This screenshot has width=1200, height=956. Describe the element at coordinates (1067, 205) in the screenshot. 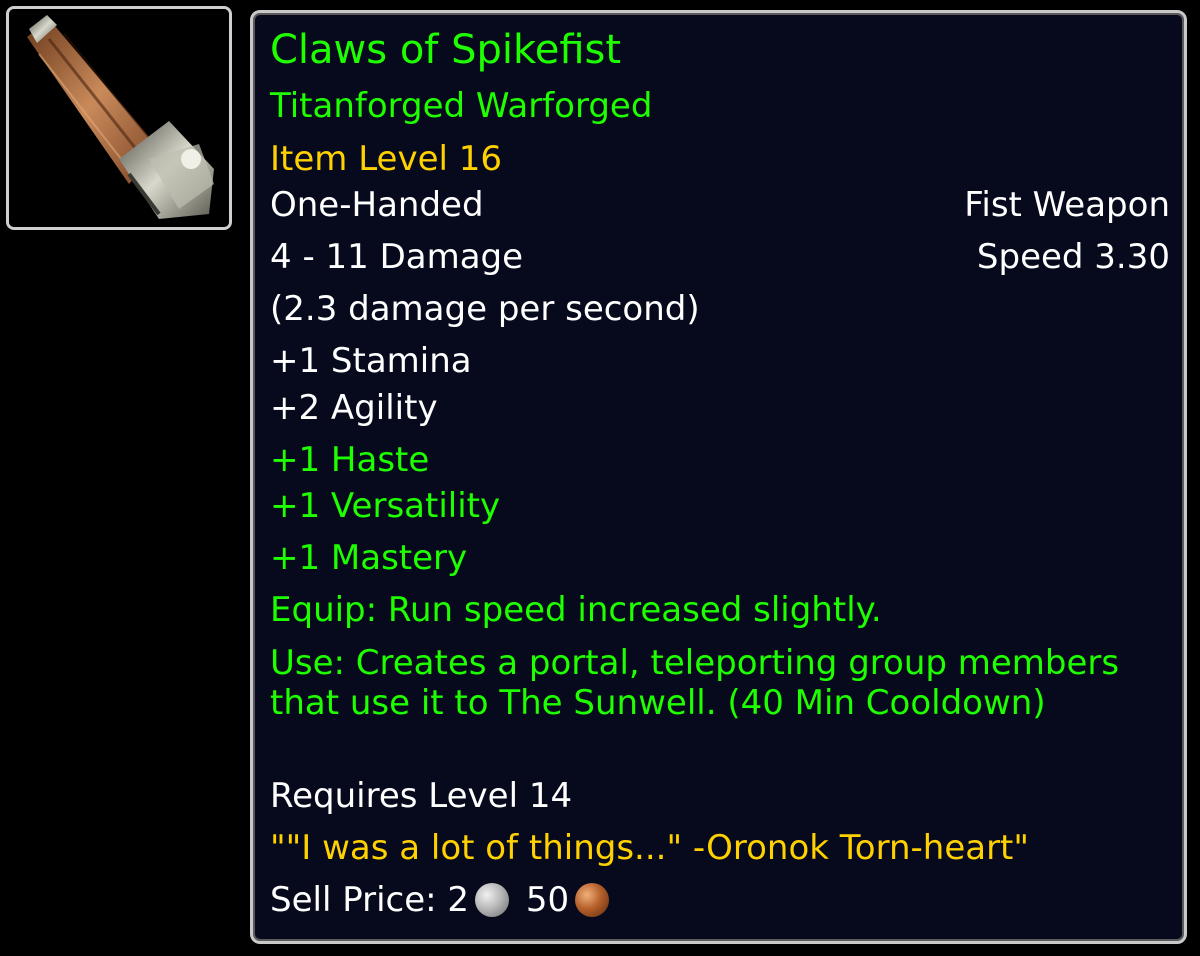

I see `weapon-type: Fist Weapon` at that location.